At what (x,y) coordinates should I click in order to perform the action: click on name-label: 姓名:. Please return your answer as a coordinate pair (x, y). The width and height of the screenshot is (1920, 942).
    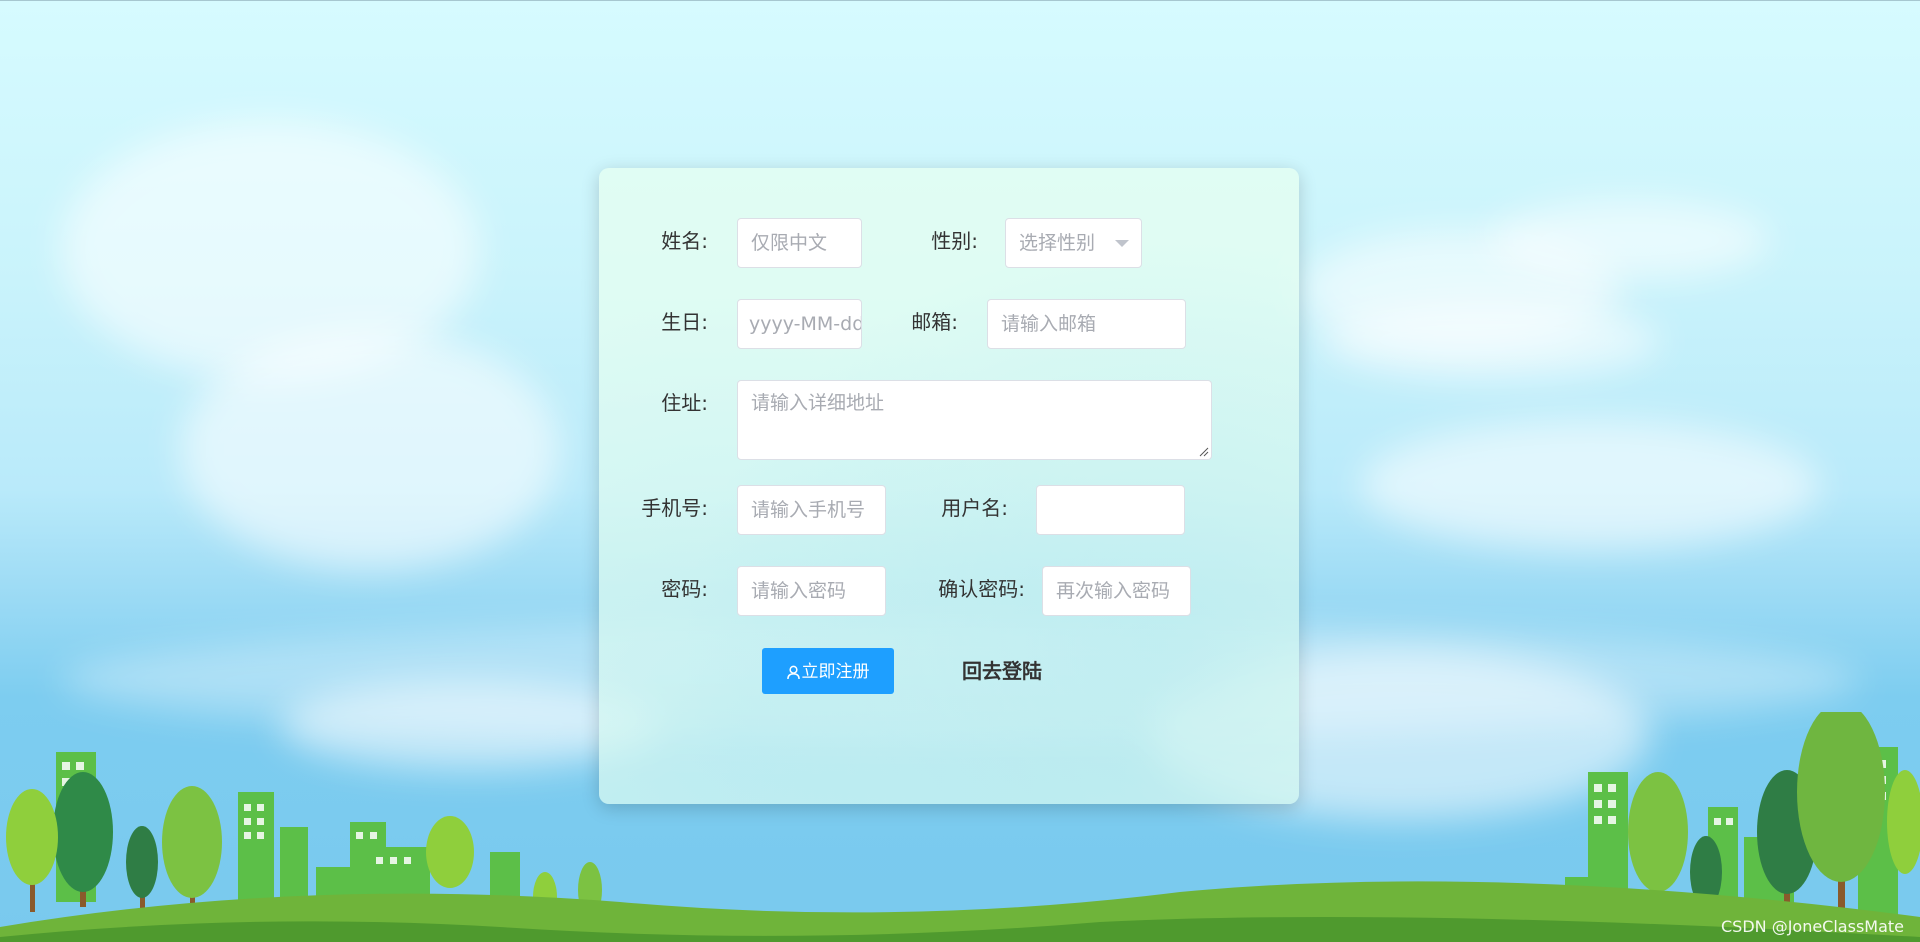
    Looking at the image, I should click on (684, 241).